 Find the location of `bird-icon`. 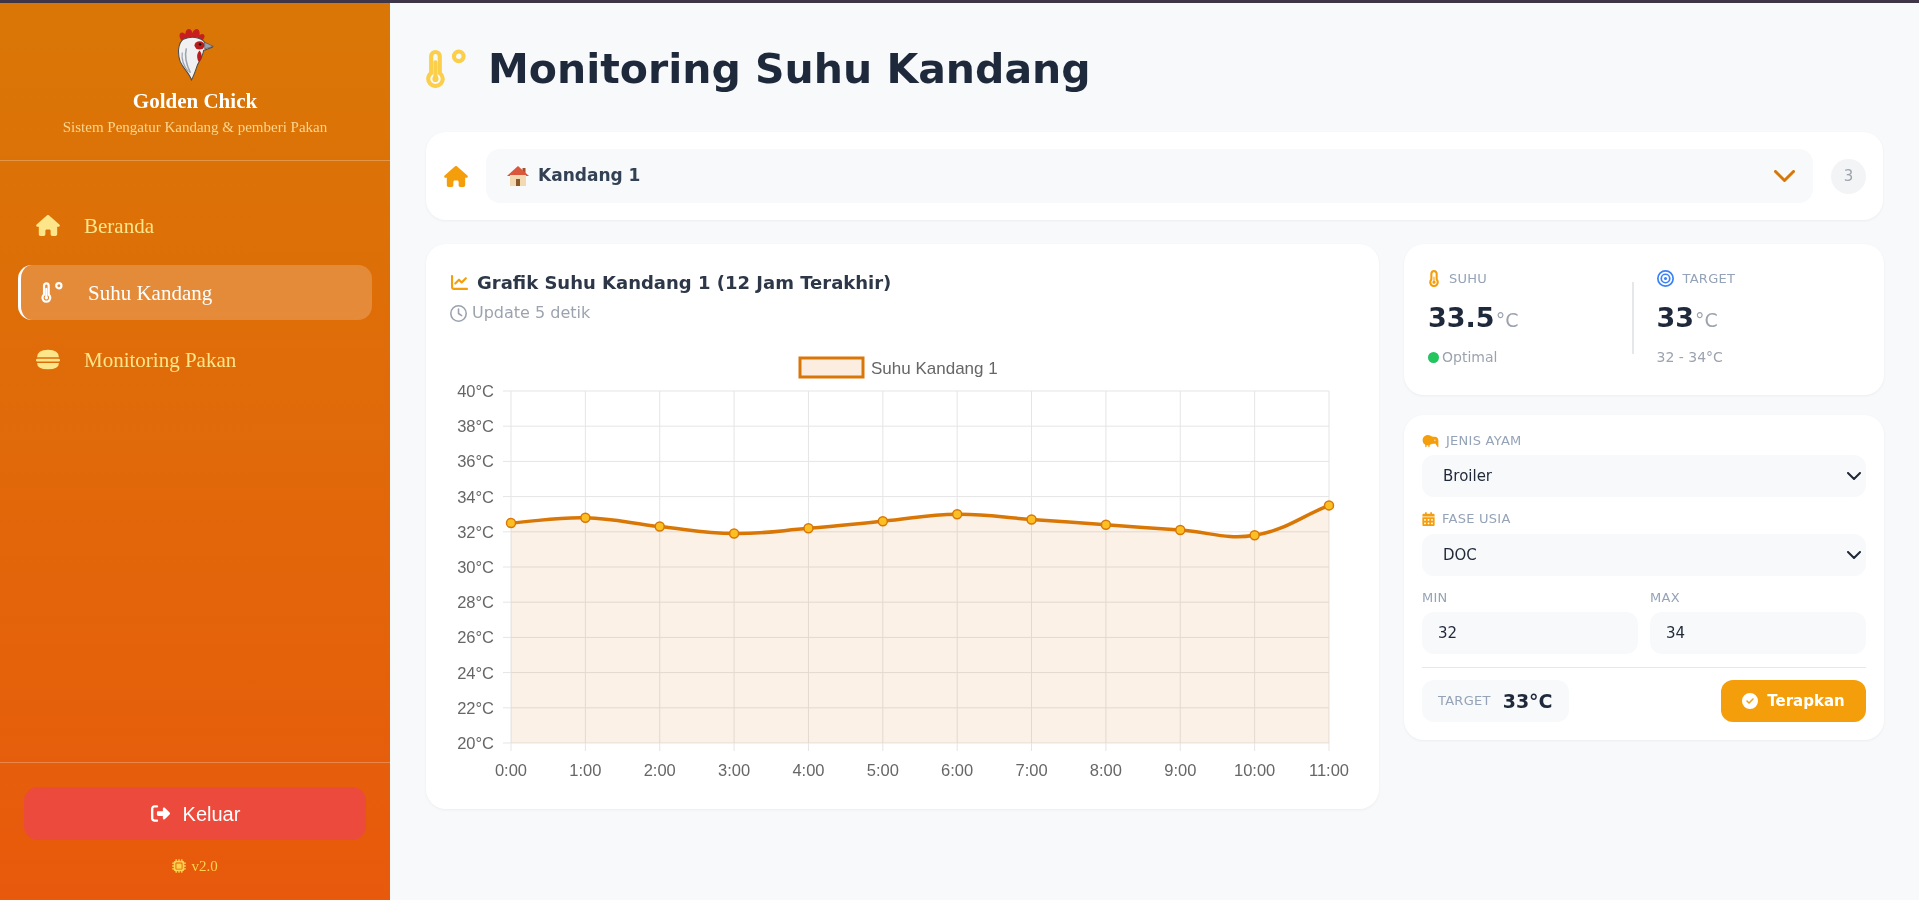

bird-icon is located at coordinates (1430, 441).